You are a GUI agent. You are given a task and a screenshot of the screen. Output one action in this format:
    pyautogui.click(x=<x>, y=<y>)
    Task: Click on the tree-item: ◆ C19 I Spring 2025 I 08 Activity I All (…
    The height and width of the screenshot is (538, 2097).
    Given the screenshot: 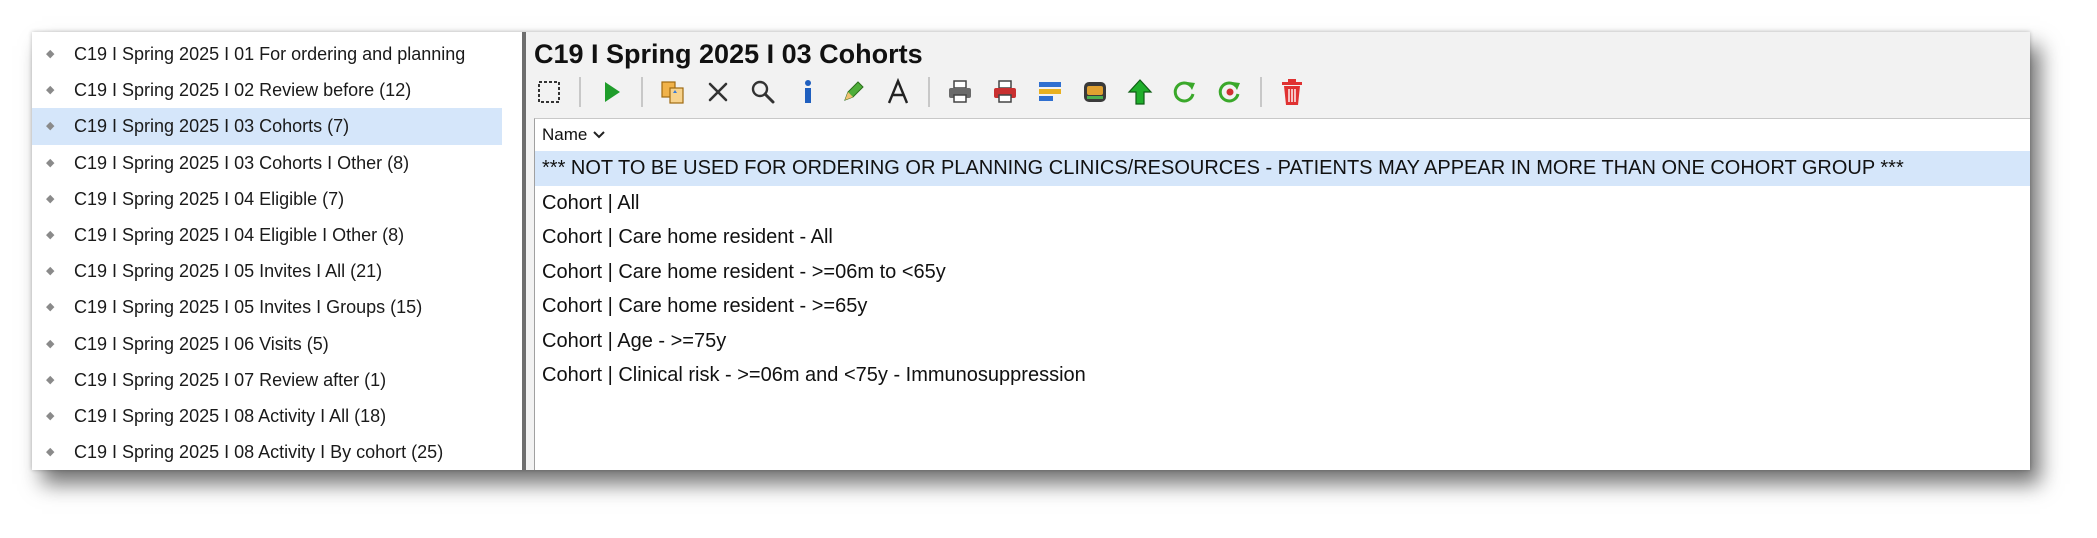 What is the action you would take?
    pyautogui.click(x=277, y=416)
    